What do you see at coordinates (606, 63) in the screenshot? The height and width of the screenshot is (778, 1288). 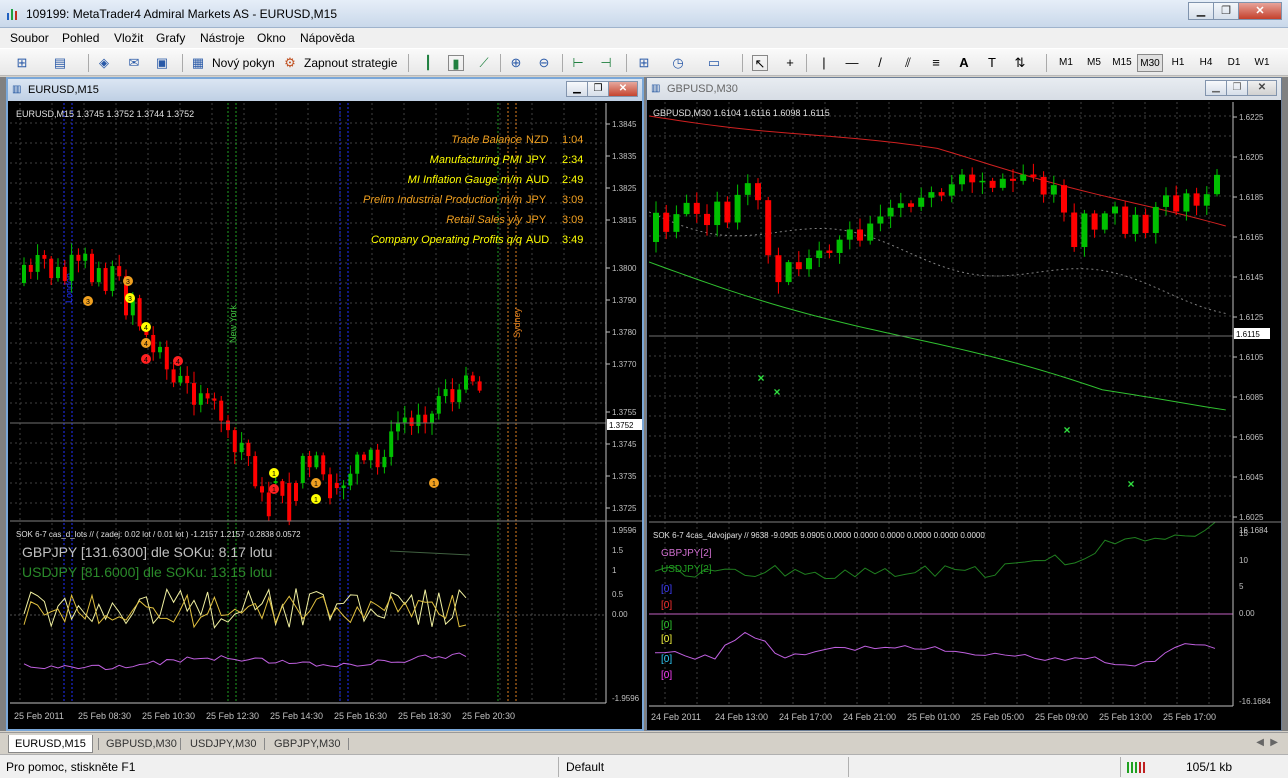 I see `autoscroll-icon: ⊣` at bounding box center [606, 63].